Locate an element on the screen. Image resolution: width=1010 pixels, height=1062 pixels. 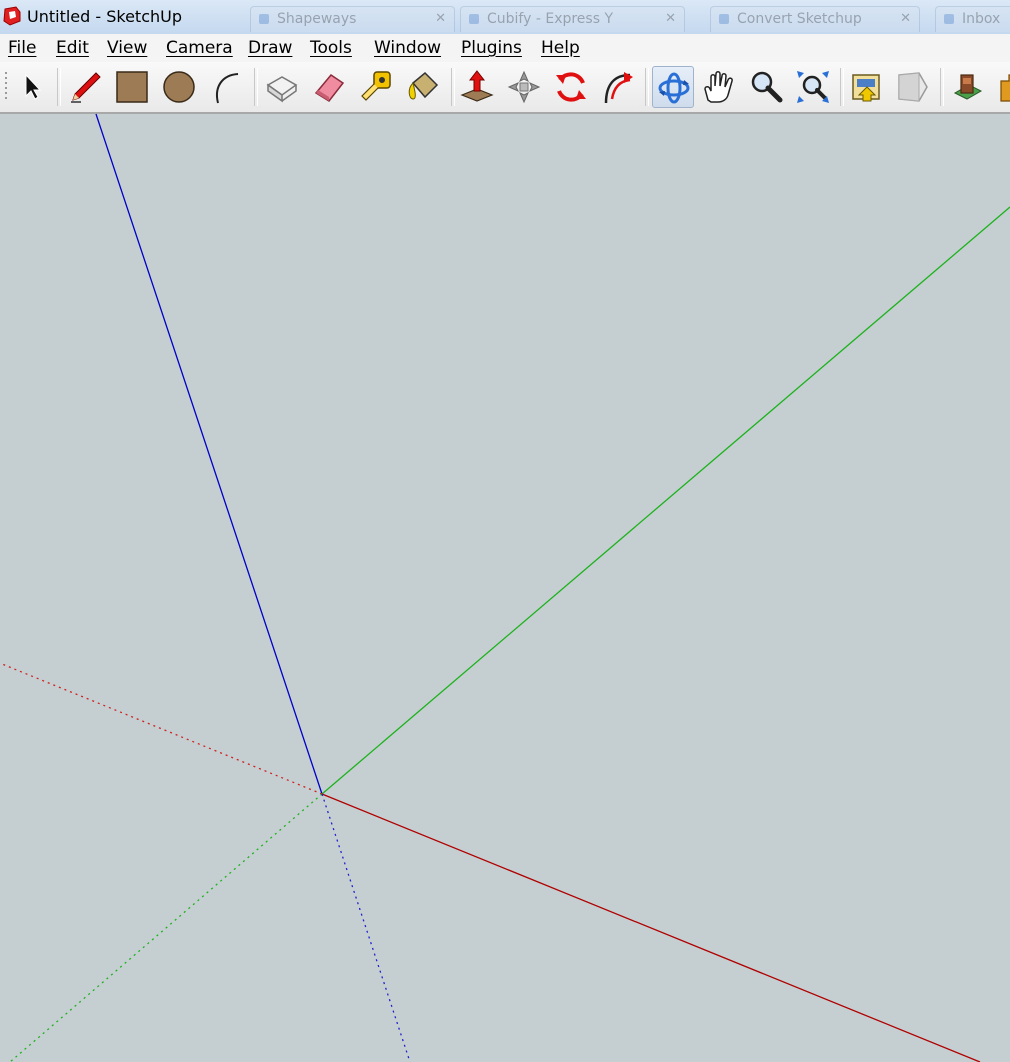
arc-tool-button is located at coordinates (226, 87).